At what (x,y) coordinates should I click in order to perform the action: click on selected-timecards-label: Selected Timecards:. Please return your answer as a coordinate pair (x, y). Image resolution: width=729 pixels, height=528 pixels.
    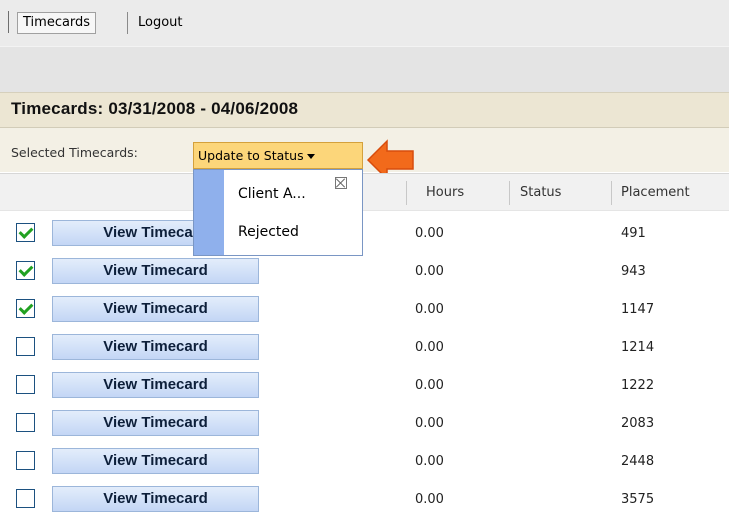
    Looking at the image, I should click on (74, 152).